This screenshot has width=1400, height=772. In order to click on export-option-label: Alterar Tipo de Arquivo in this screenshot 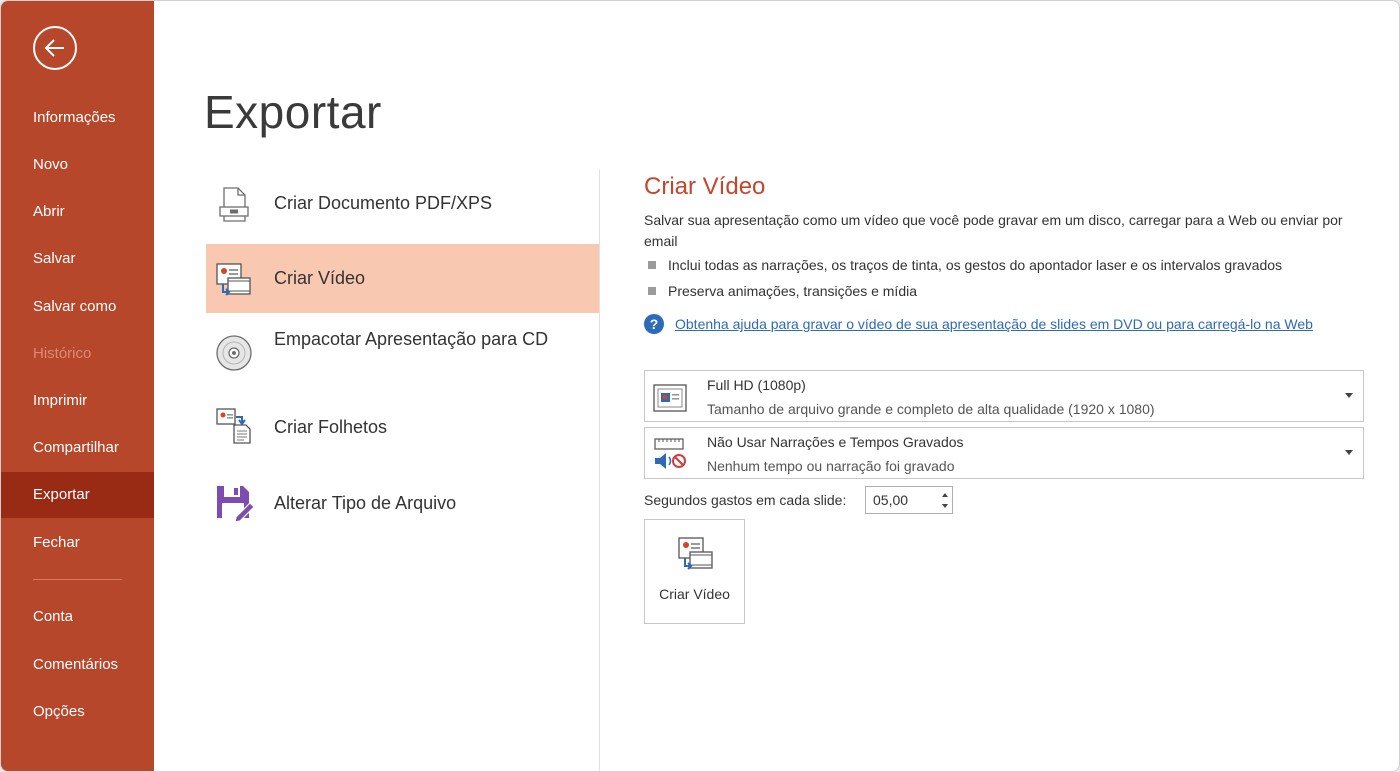, I will do `click(365, 503)`.